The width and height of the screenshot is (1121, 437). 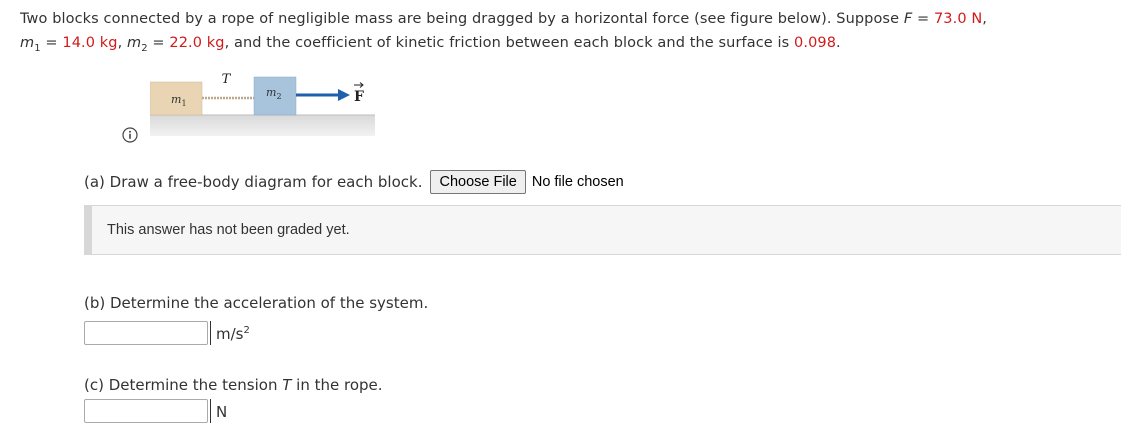 What do you see at coordinates (146, 333) in the screenshot?
I see `acceleration-input` at bounding box center [146, 333].